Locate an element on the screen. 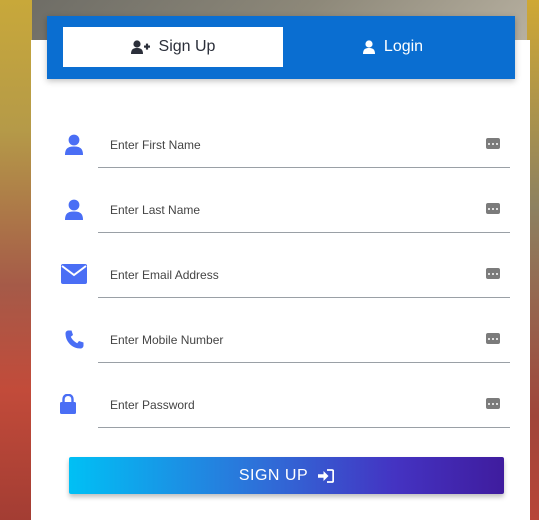 The width and height of the screenshot is (539, 520). last-name-field is located at coordinates (280, 217).